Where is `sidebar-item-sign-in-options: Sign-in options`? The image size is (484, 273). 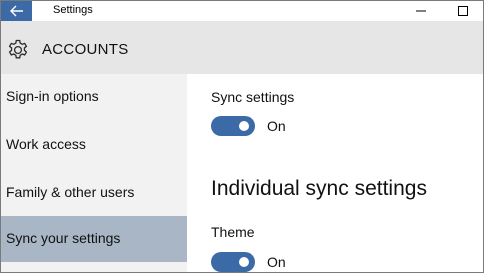
sidebar-item-sign-in-options: Sign-in options is located at coordinates (94, 97).